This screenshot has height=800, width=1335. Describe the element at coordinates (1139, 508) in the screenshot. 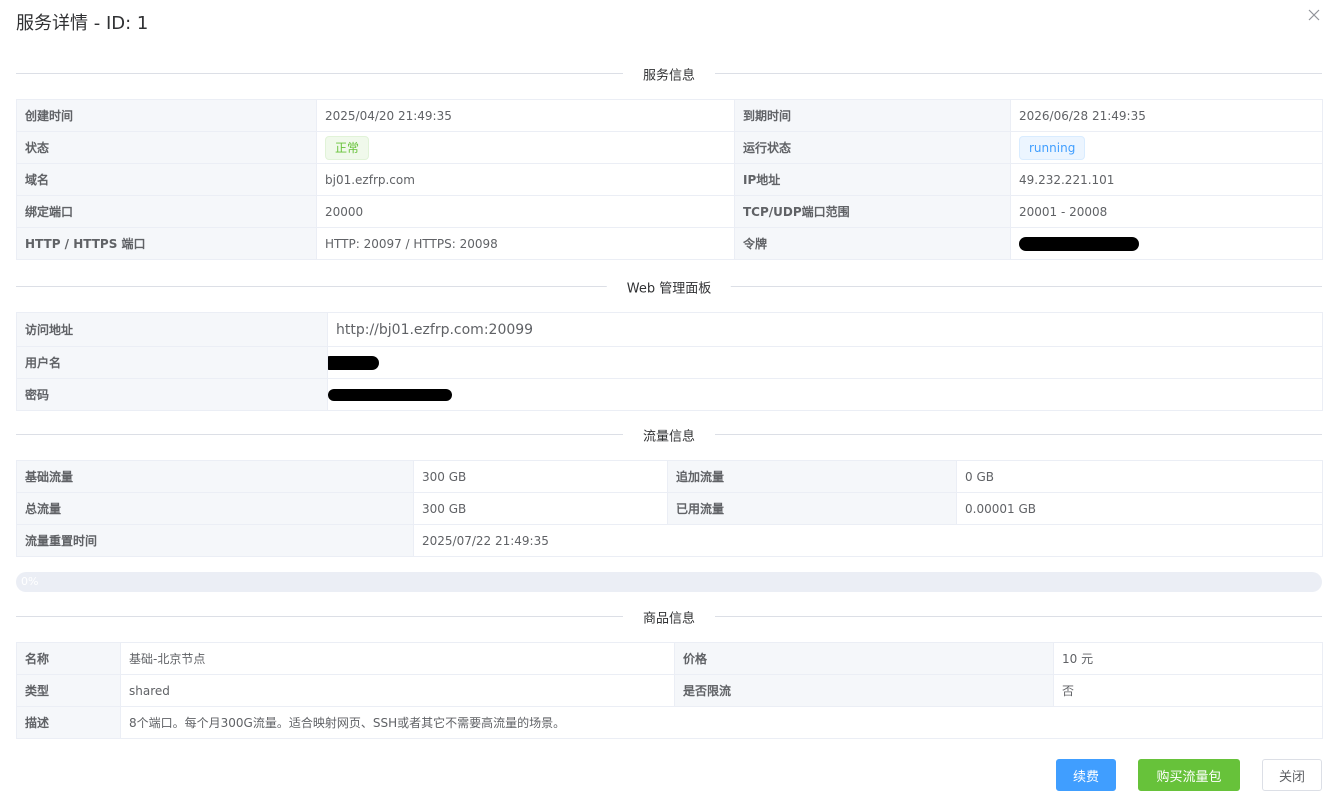

I see `used-traffic-value: 0.00001 GB` at that location.